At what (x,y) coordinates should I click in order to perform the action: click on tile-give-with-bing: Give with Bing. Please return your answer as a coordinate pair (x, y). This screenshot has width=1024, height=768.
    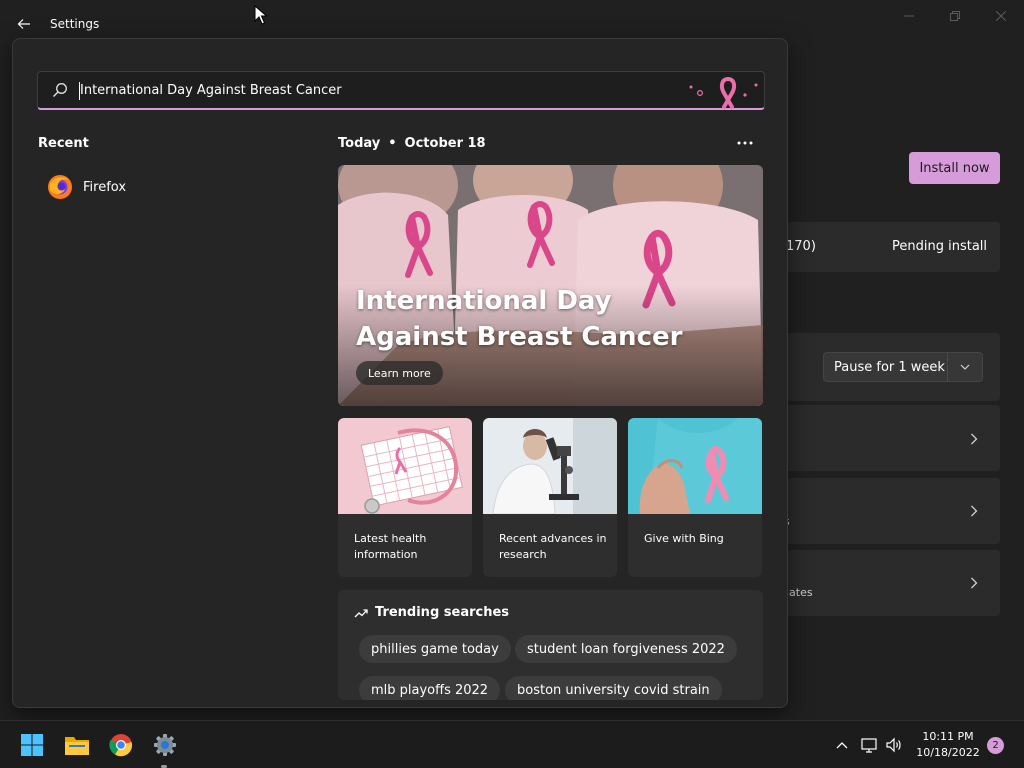
    Looking at the image, I should click on (695, 497).